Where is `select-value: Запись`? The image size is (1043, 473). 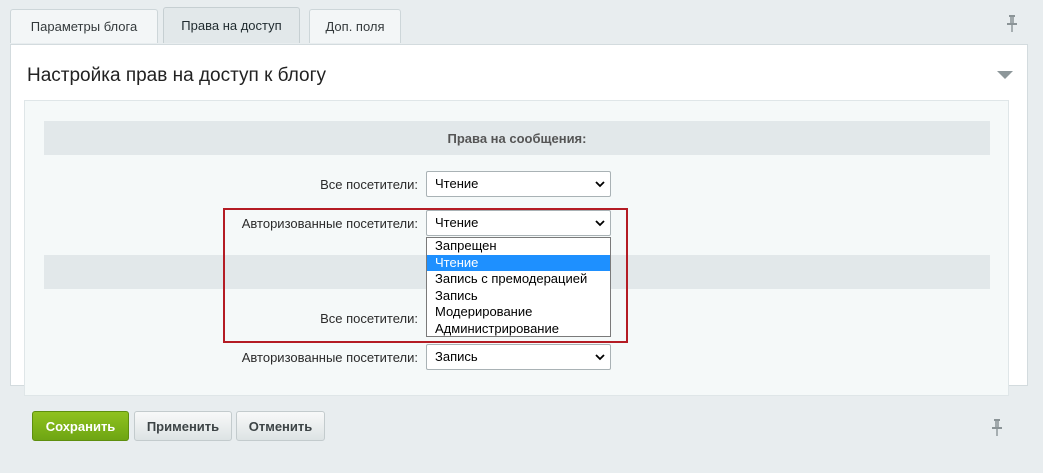 select-value: Запись is located at coordinates (456, 356).